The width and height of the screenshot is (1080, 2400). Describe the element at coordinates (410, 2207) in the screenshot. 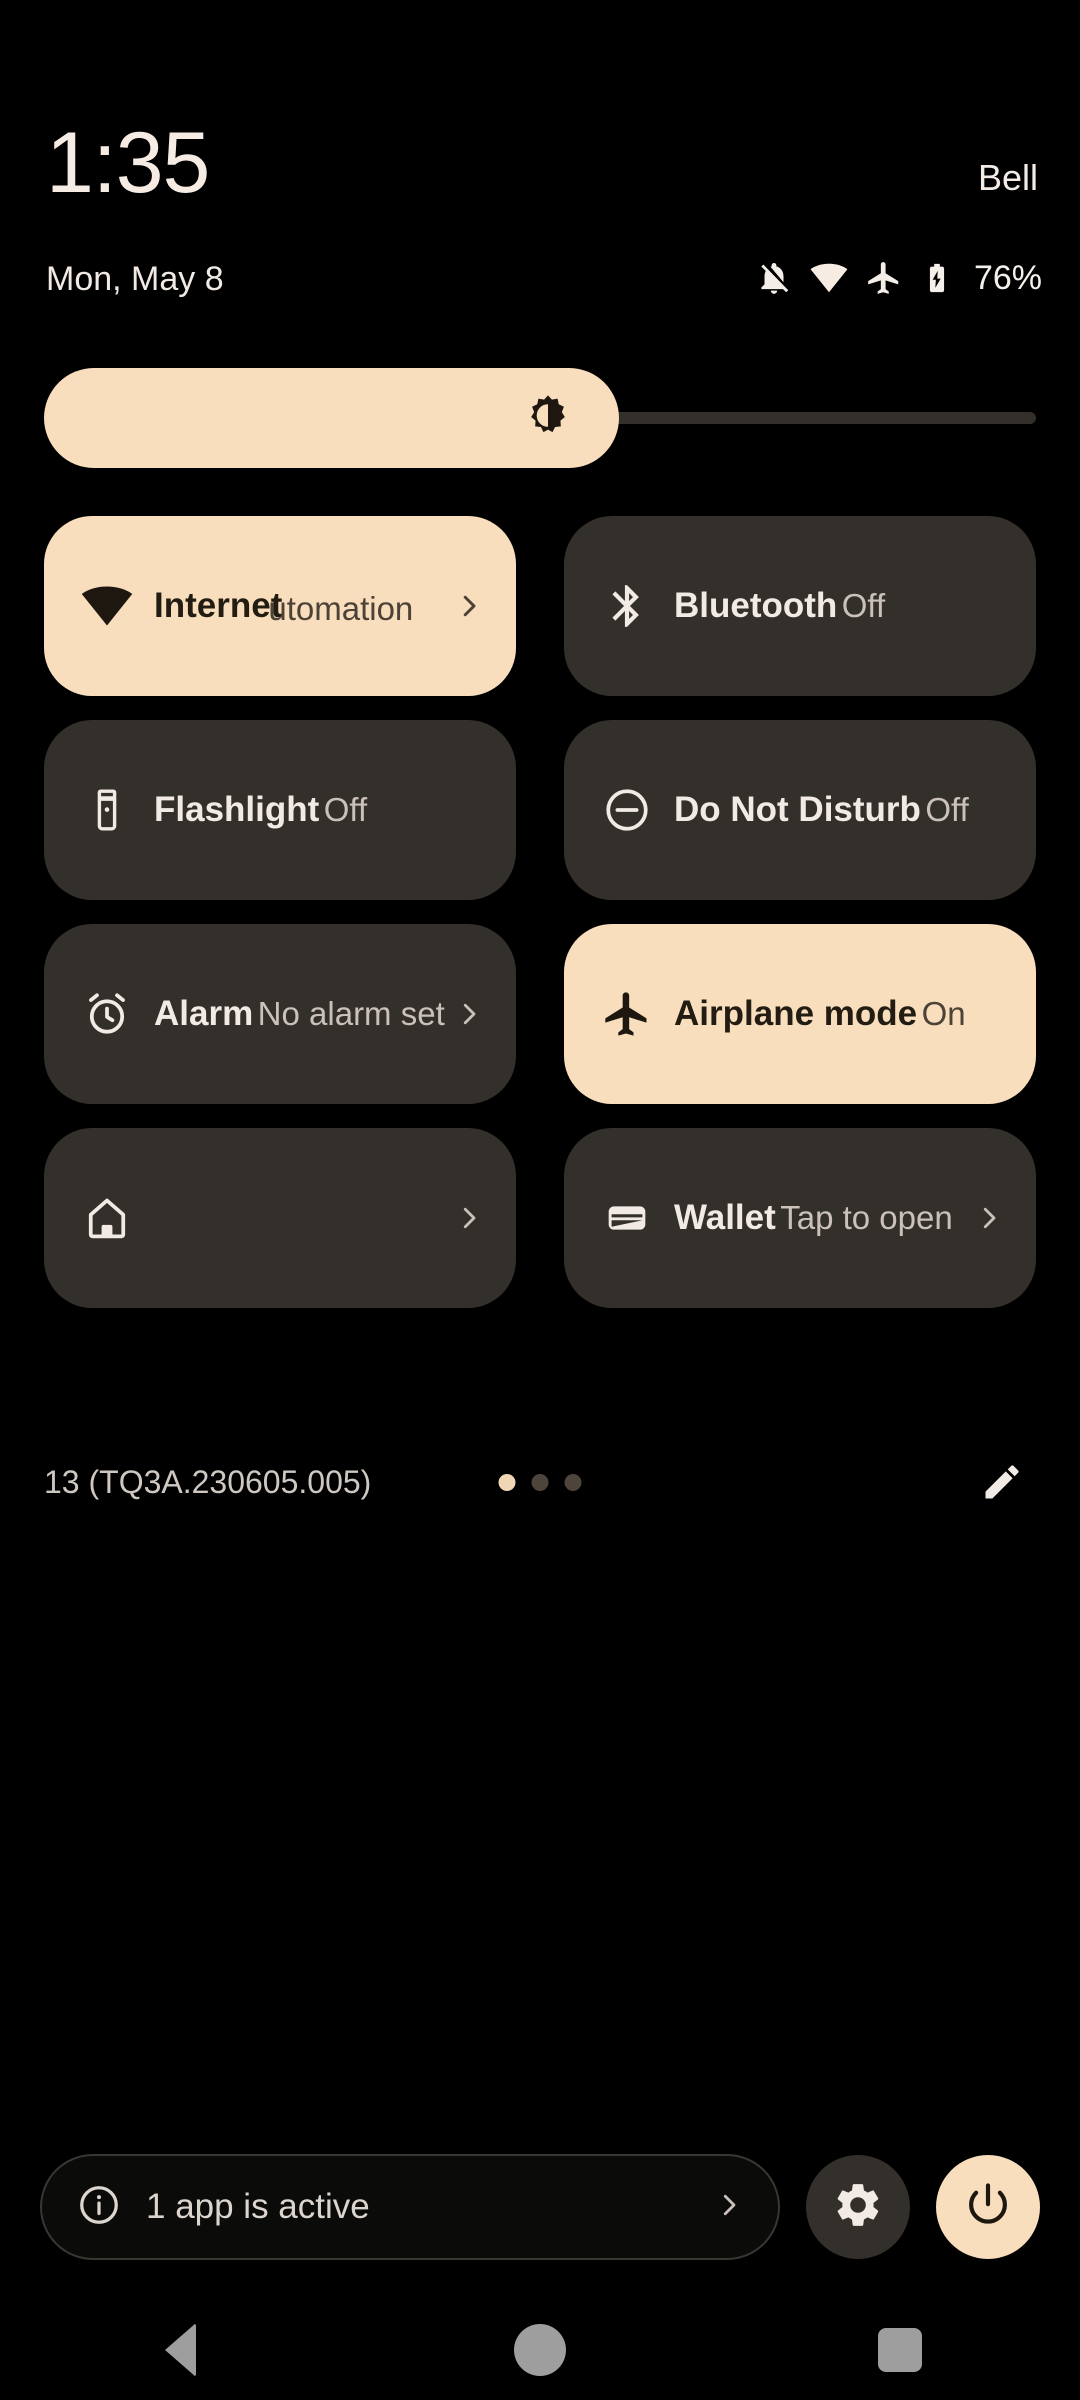

I see `active-apps-button: 1 app is active` at that location.